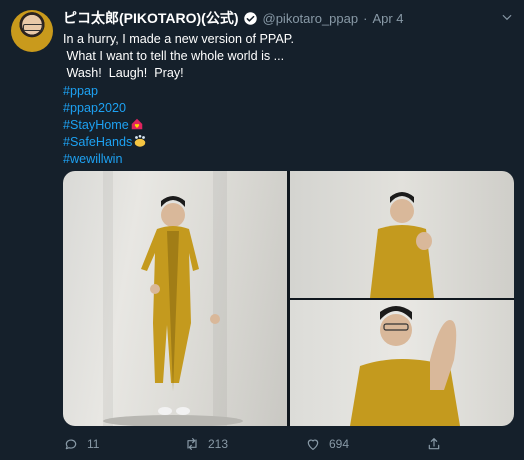 Image resolution: width=524 pixels, height=460 pixels. I want to click on verified-badge-icon, so click(250, 18).